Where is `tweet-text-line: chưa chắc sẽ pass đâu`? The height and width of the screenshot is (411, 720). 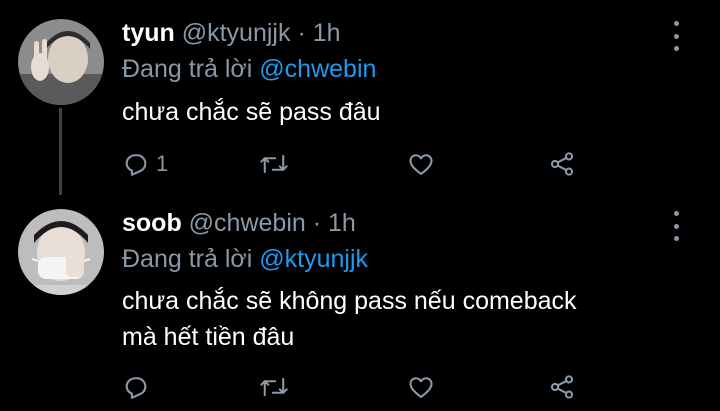
tweet-text-line: chưa chắc sẽ pass đâu is located at coordinates (251, 112).